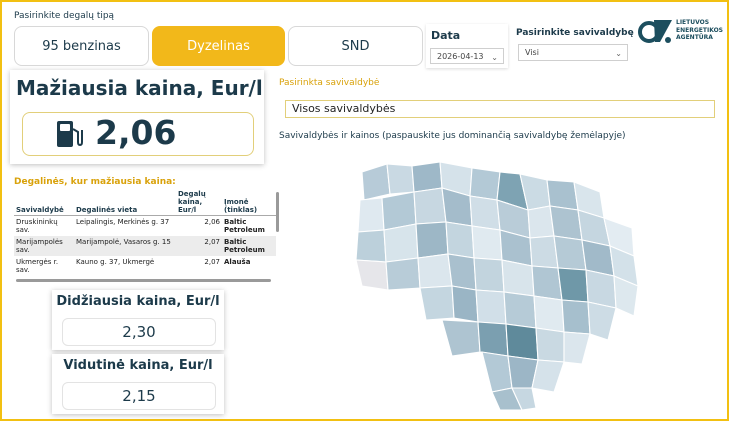 This screenshot has width=729, height=421. Describe the element at coordinates (95, 182) in the screenshot. I see `stations-title: Degalinės, kur mažiausia kaina:` at that location.